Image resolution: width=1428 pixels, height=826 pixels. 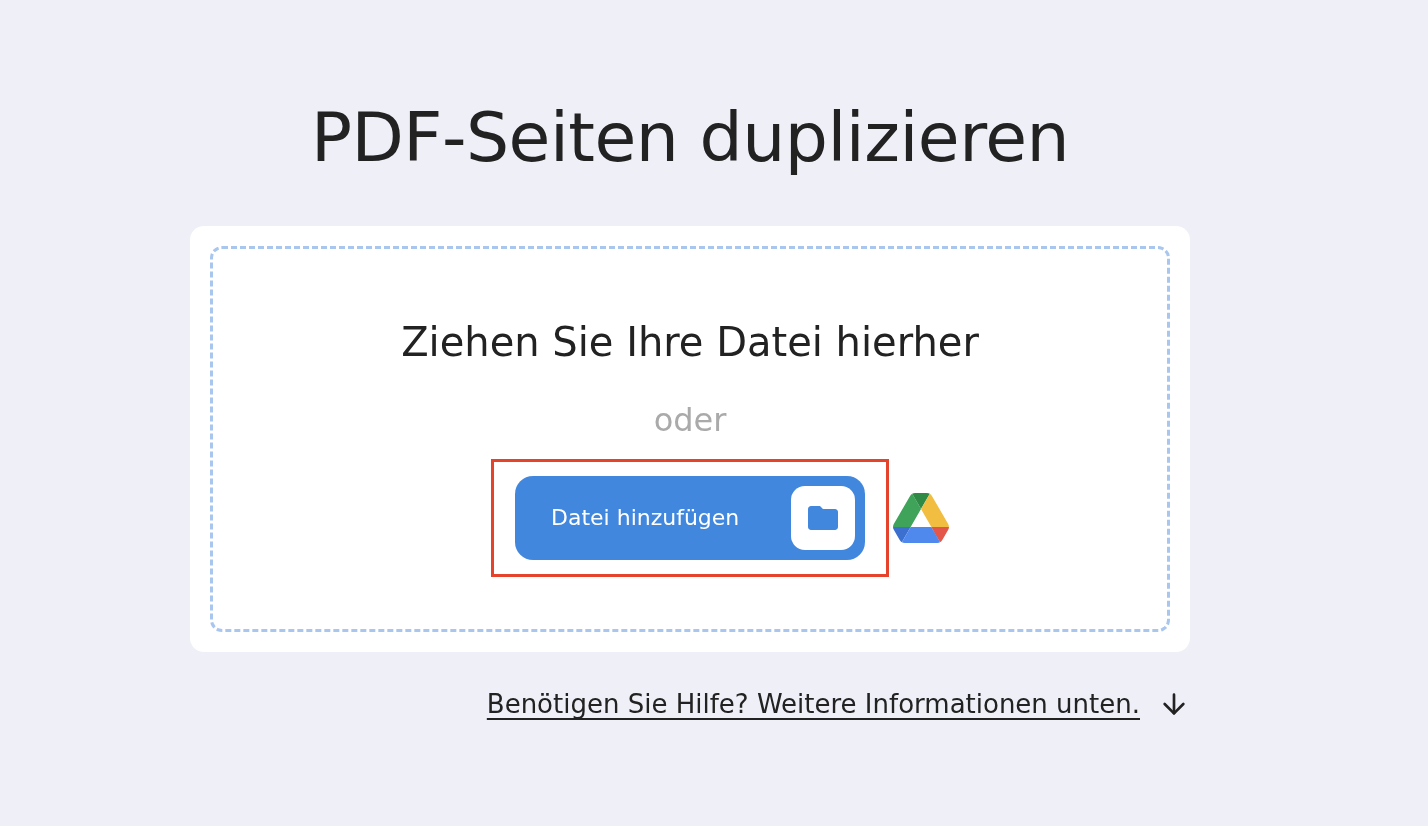 What do you see at coordinates (690, 518) in the screenshot?
I see `add-file-button: Datei hinzufügen` at bounding box center [690, 518].